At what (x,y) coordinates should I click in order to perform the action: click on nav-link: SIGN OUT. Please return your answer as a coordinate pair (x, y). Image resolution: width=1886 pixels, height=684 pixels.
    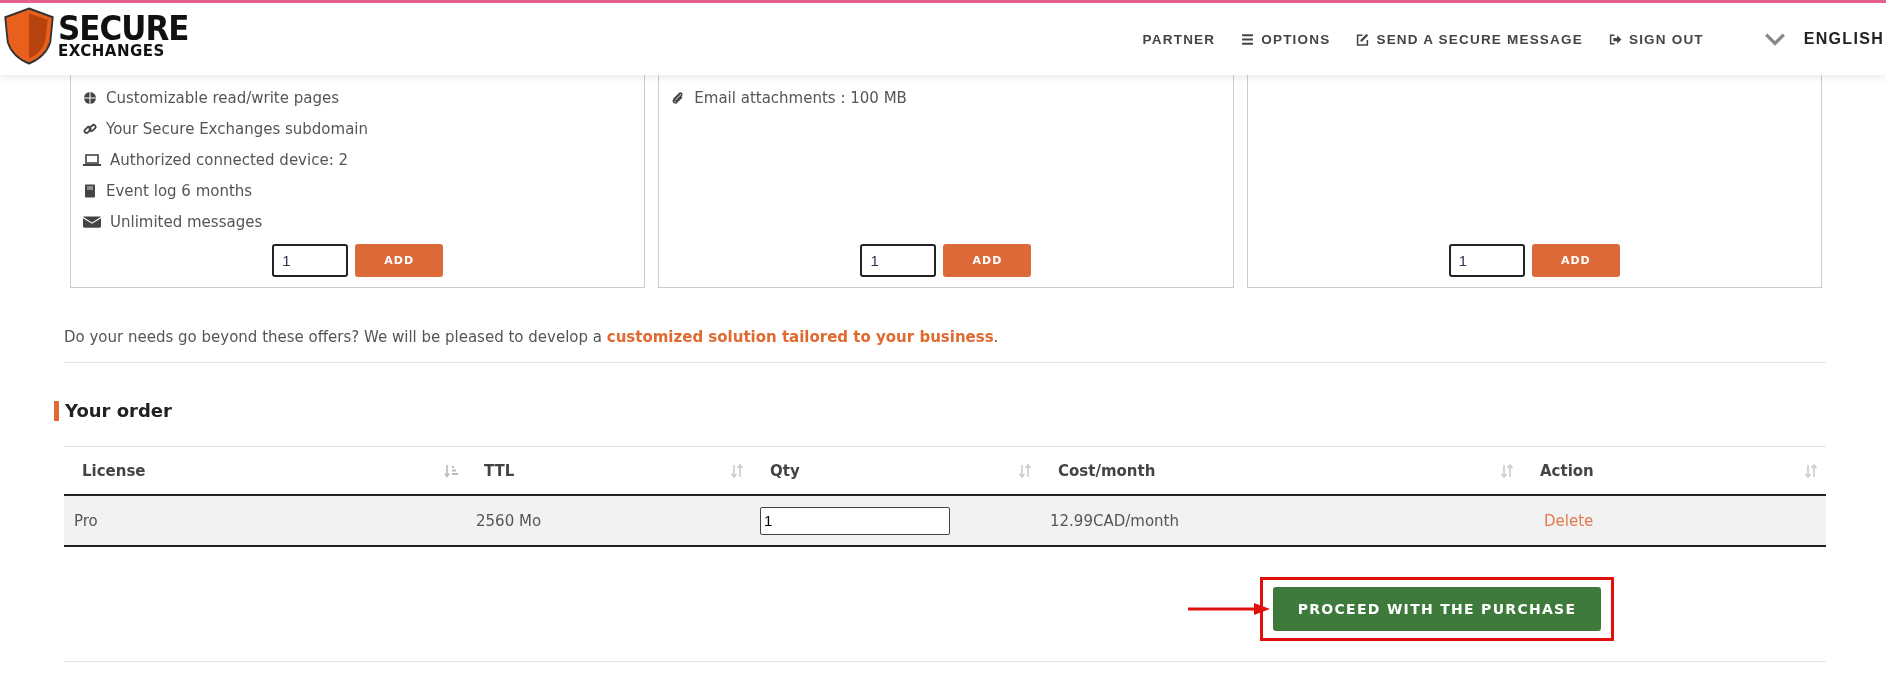
    Looking at the image, I should click on (1656, 39).